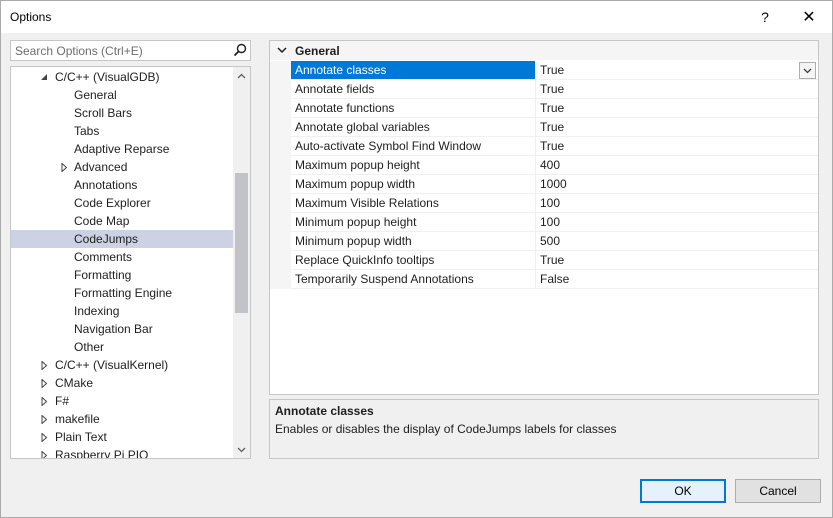  I want to click on tree-item: Scroll Bars, so click(122, 113).